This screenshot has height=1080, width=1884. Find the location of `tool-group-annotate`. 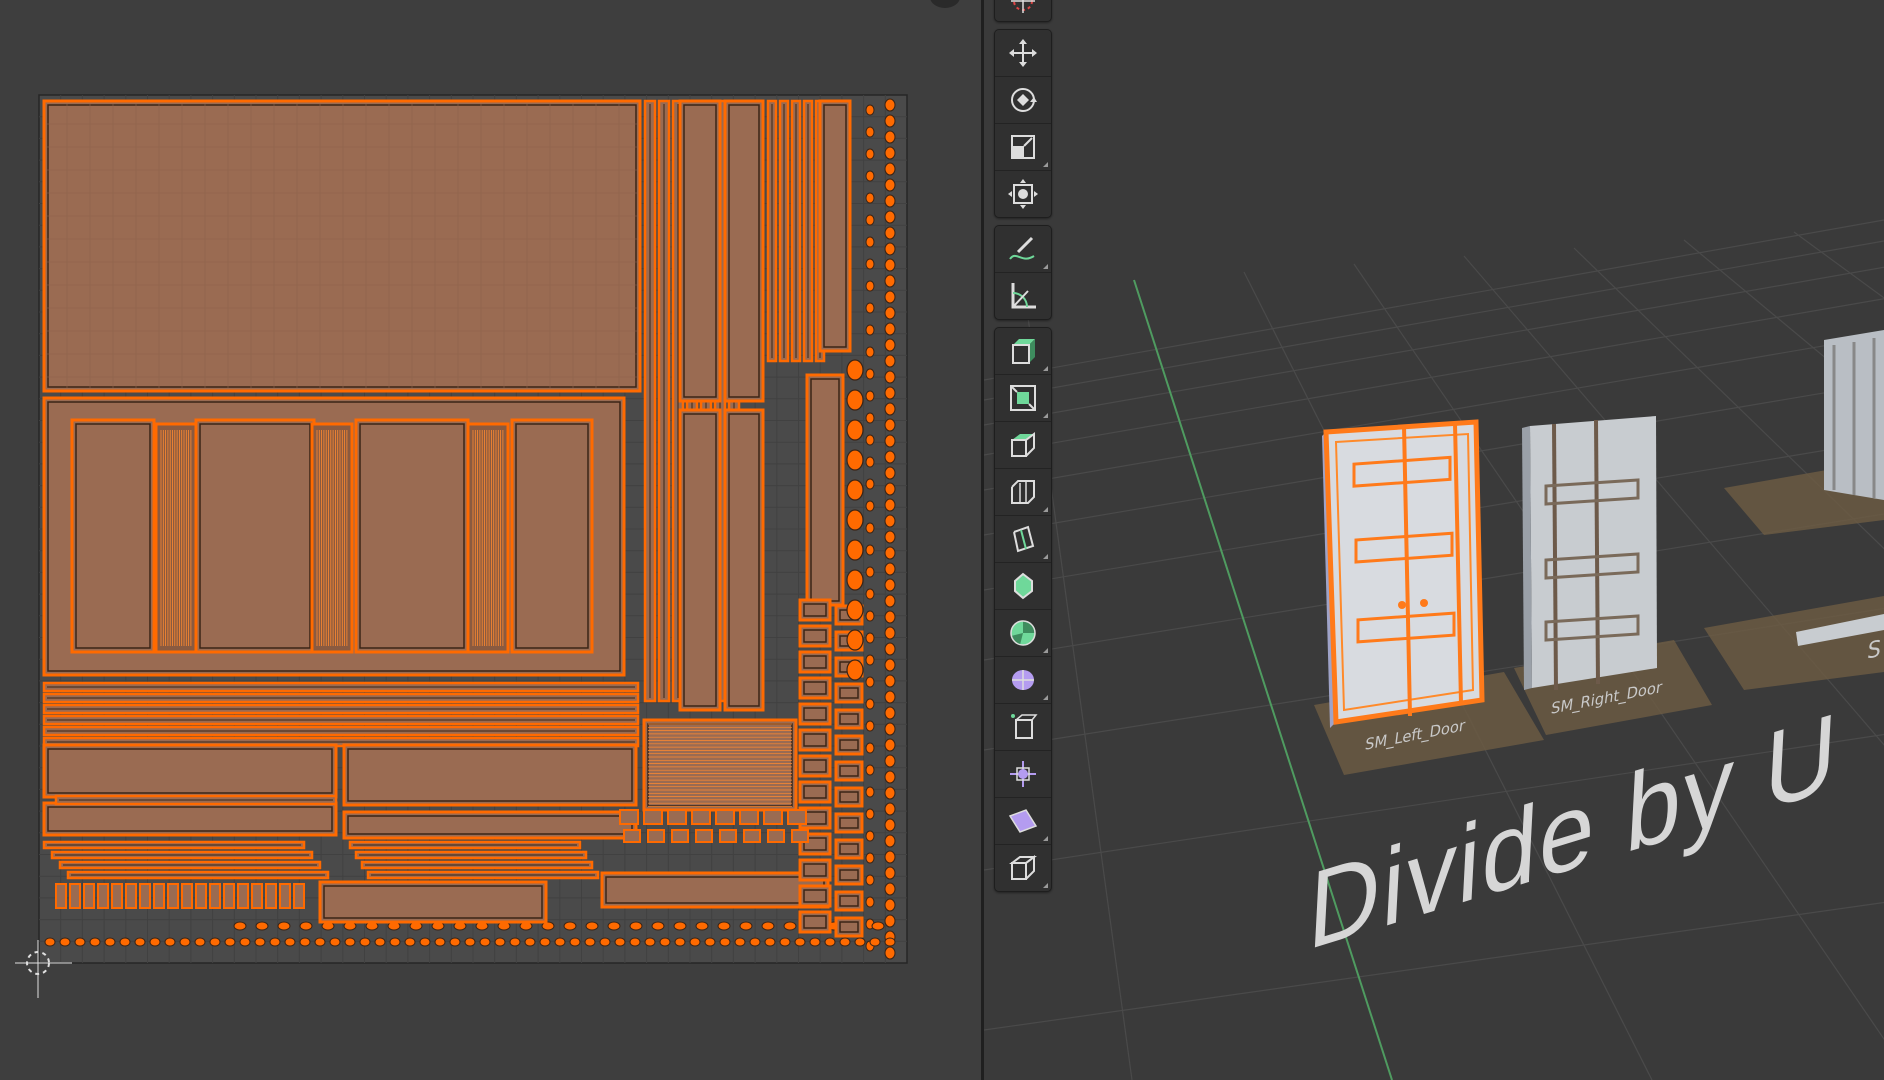

tool-group-annotate is located at coordinates (1023, 272).